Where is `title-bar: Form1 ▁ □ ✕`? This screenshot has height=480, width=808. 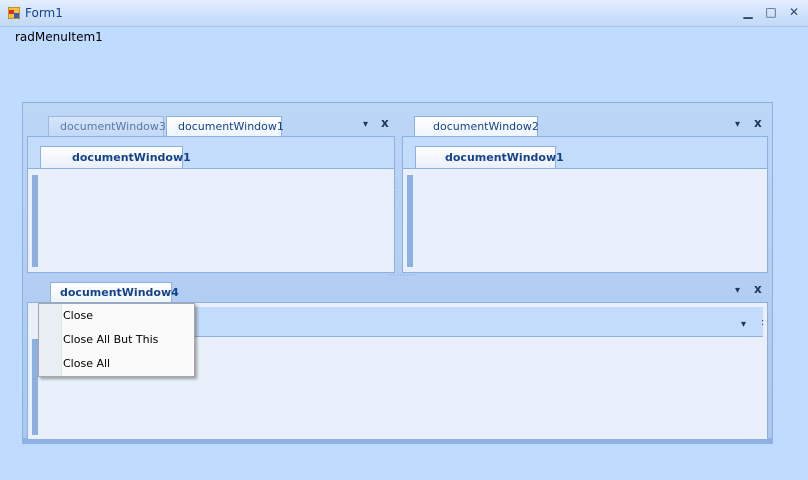 title-bar: Form1 ▁ □ ✕ is located at coordinates (404, 13).